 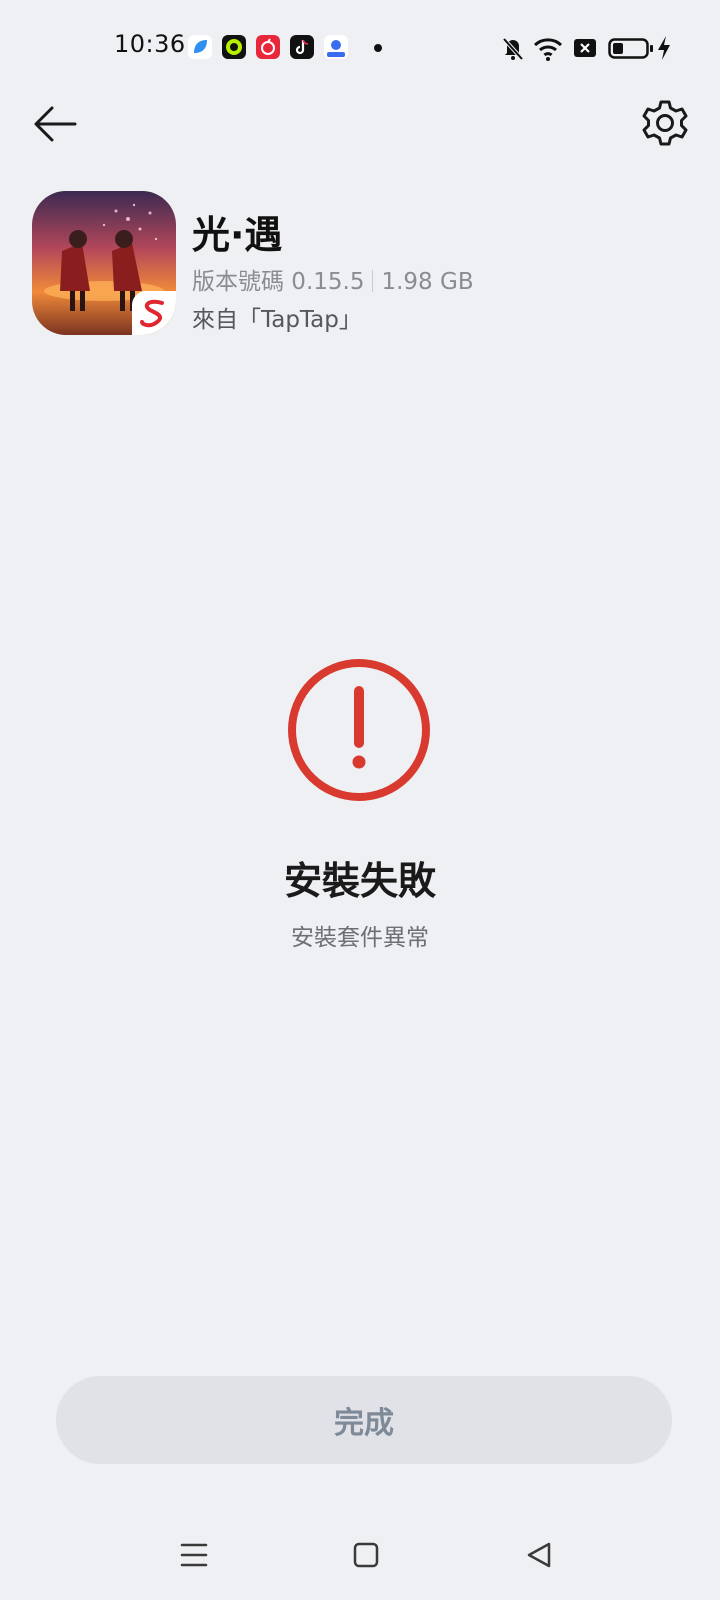 I want to click on result-title: 安裝失敗, so click(x=359, y=881).